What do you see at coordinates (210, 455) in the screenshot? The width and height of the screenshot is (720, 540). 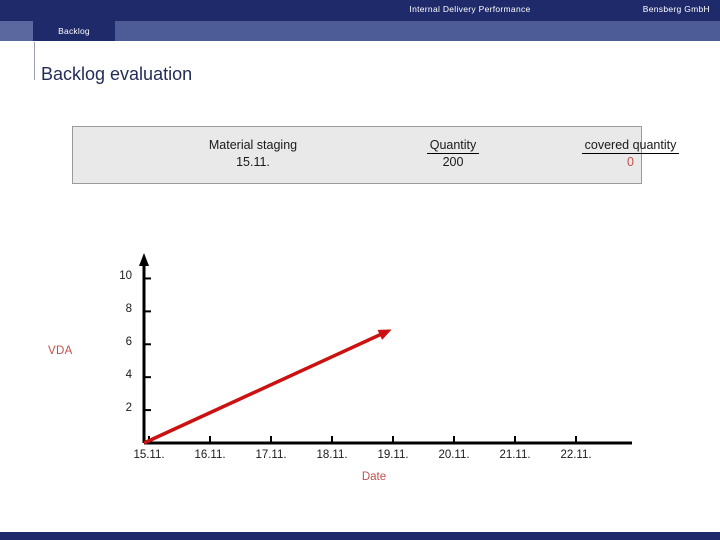 I see `x-axis-tick-label: 16.11.` at bounding box center [210, 455].